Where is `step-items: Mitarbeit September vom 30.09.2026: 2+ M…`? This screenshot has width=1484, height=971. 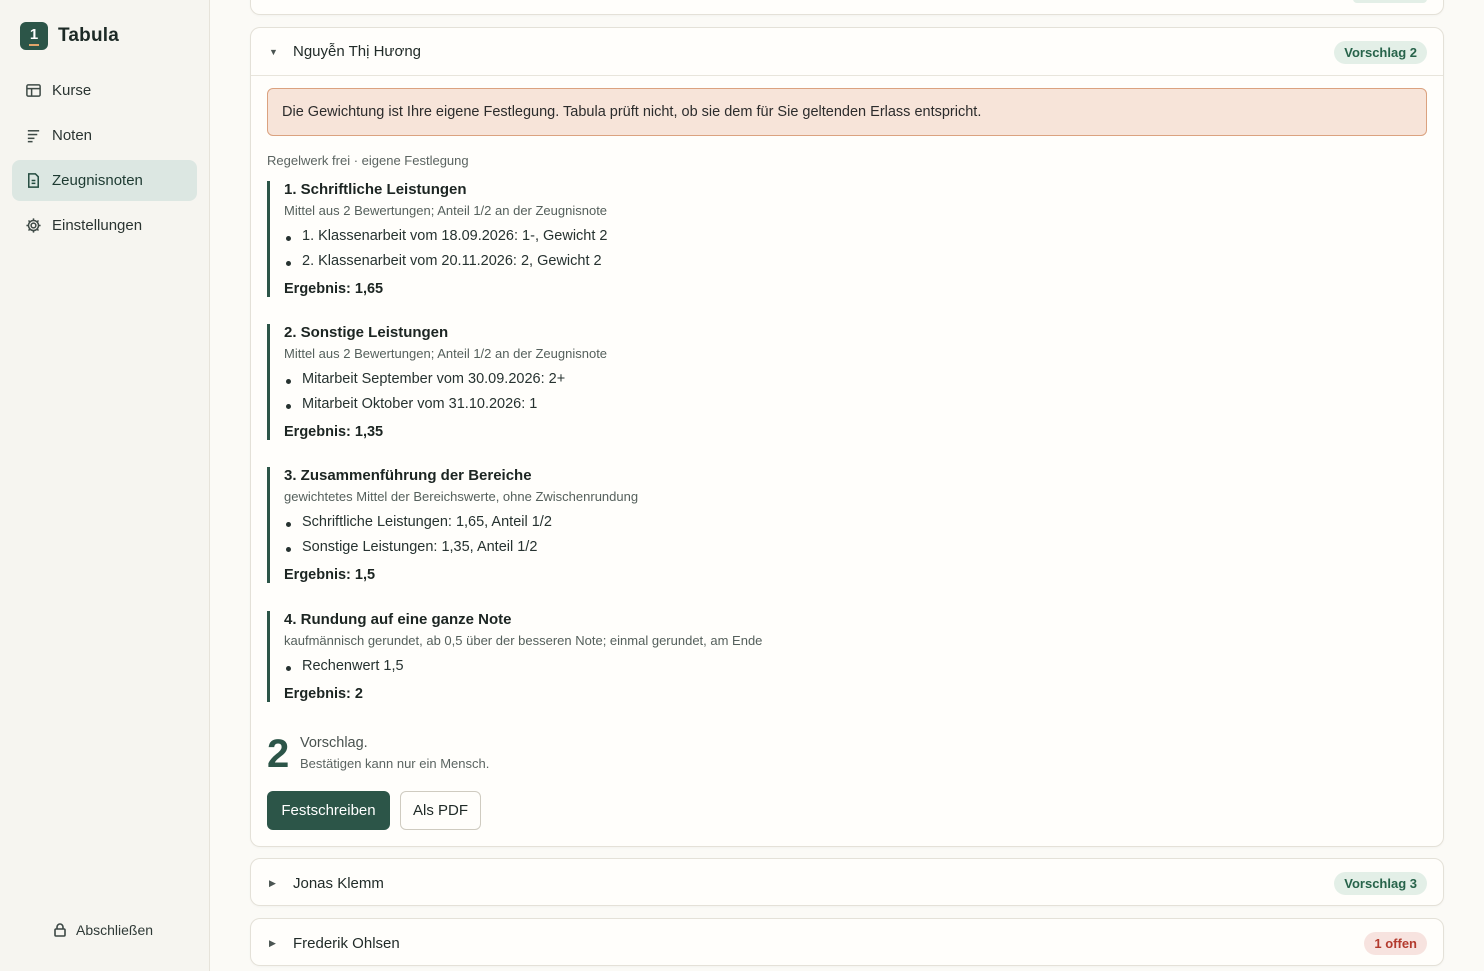 step-items: Mitarbeit September vom 30.09.2026: 2+ M… is located at coordinates (725, 396).